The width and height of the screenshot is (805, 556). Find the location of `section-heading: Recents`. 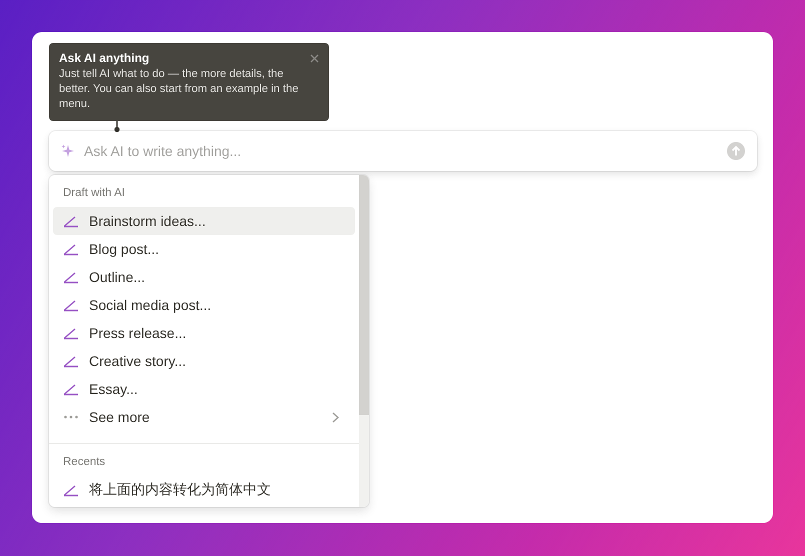

section-heading: Recents is located at coordinates (84, 462).